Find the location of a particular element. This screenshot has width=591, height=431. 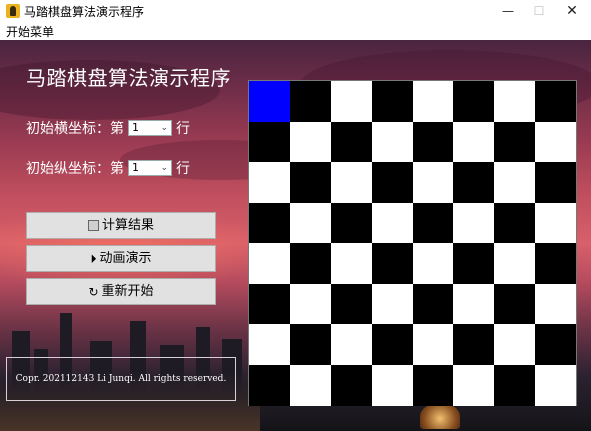

compute-button: 计算结果 is located at coordinates (121, 225).